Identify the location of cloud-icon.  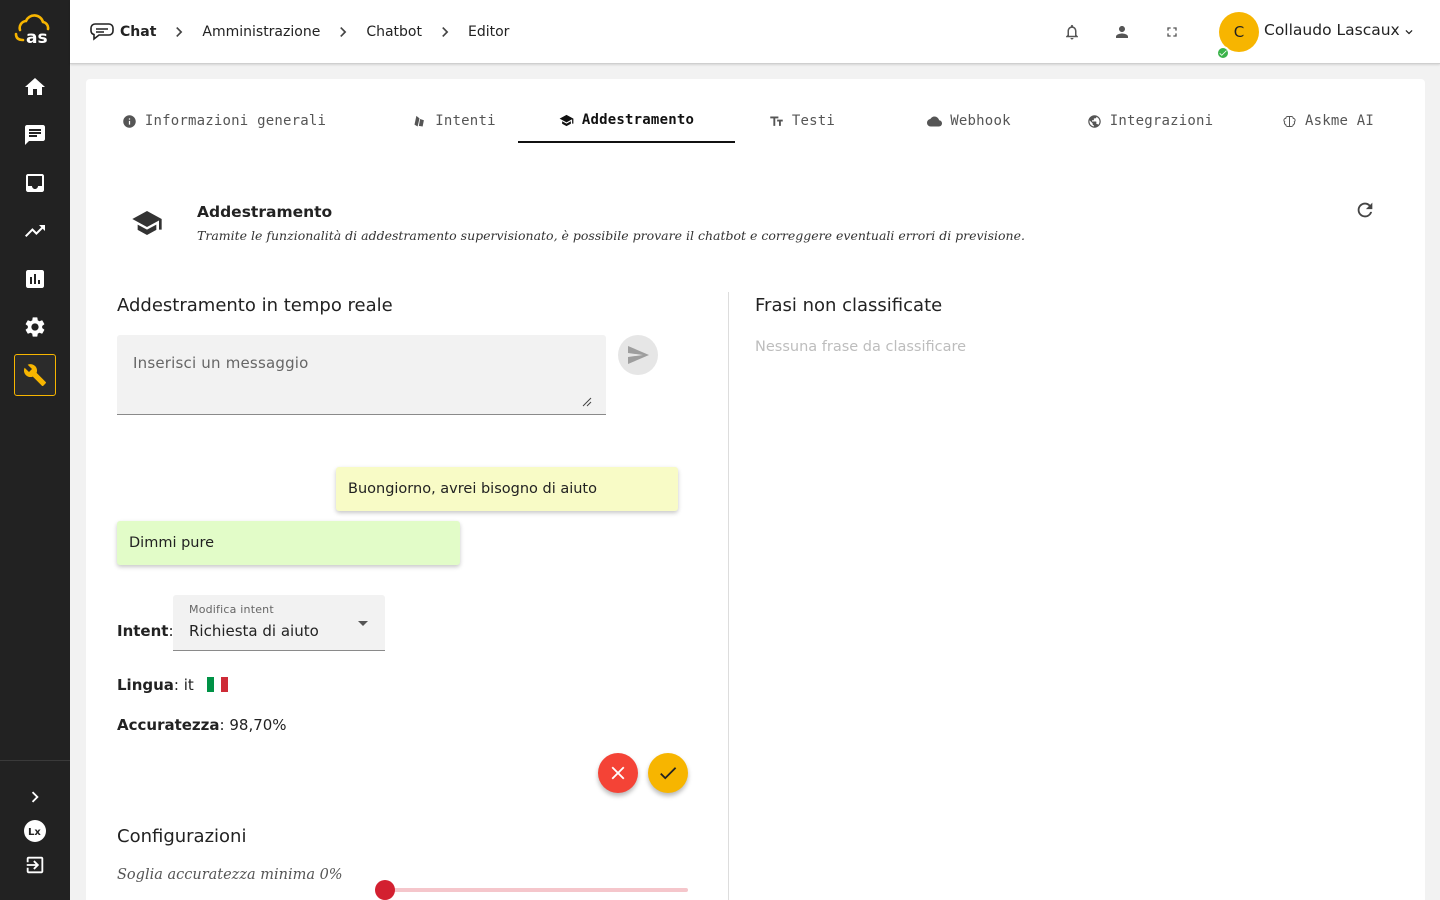
(935, 121).